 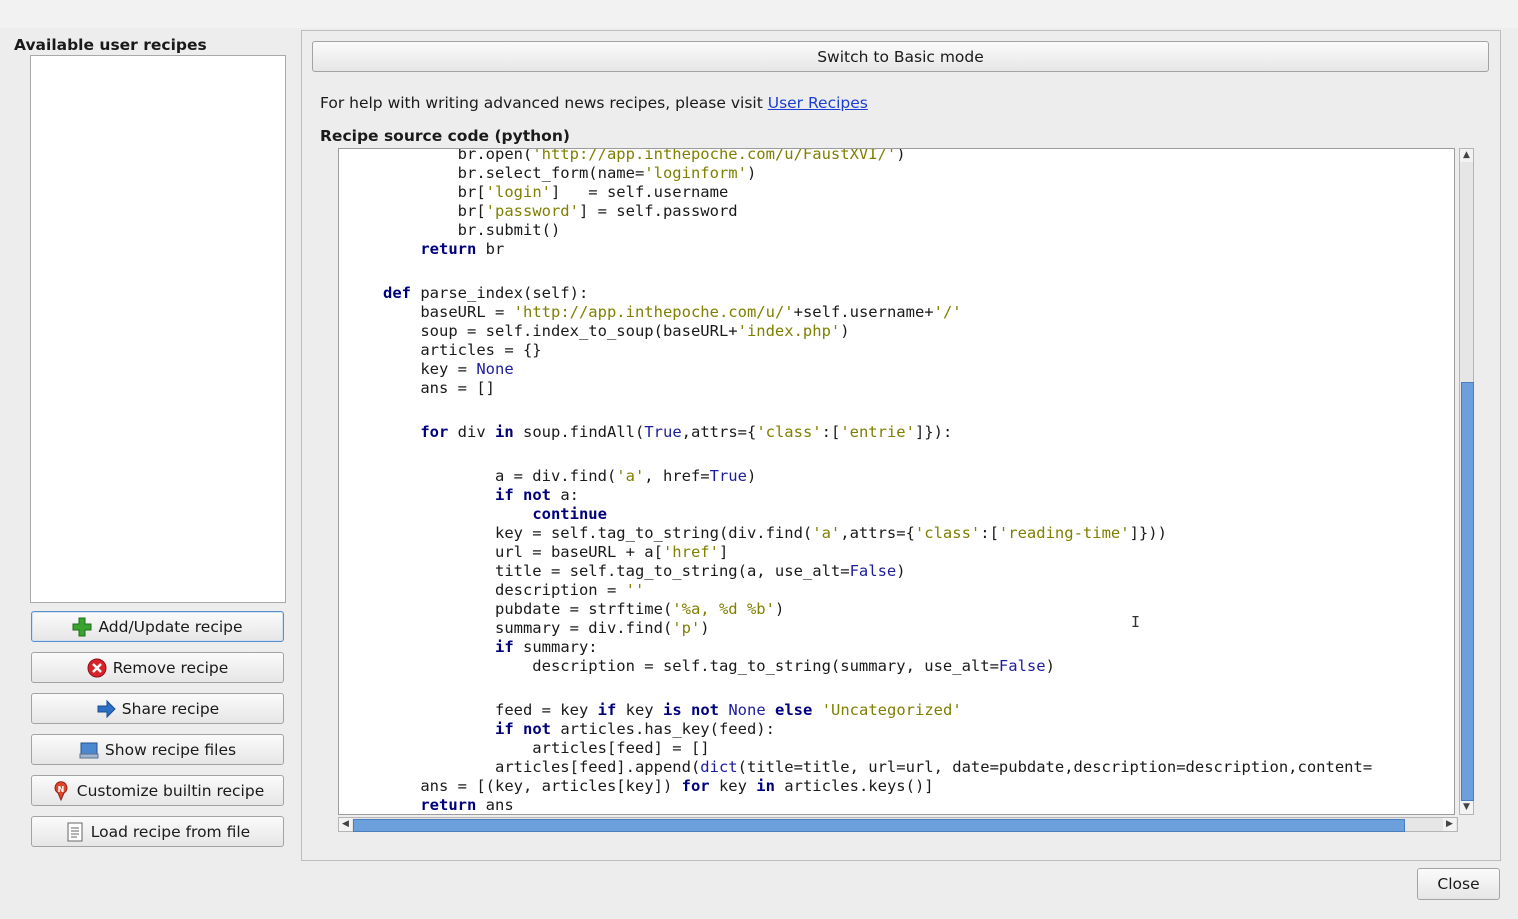 What do you see at coordinates (556, 552) in the screenshot?
I see `code-line: url = baseURL + a['href']` at bounding box center [556, 552].